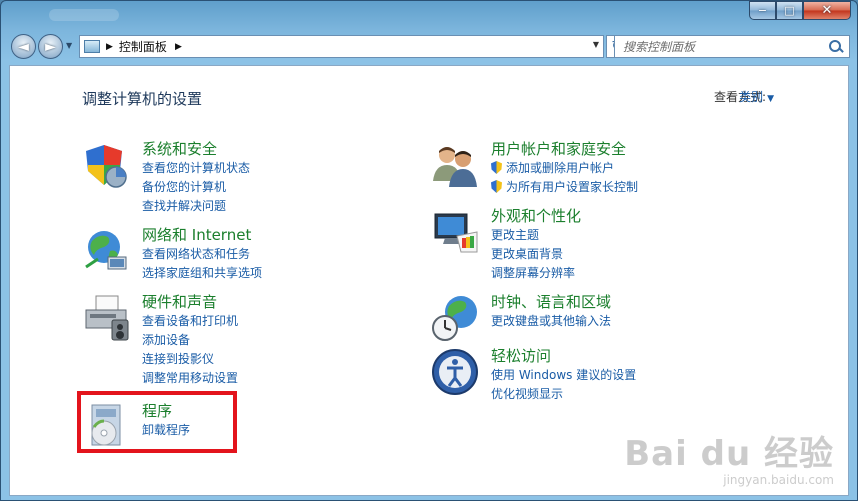  Describe the element at coordinates (536, 215) in the screenshot. I see `category-title: 外观和个性化` at that location.